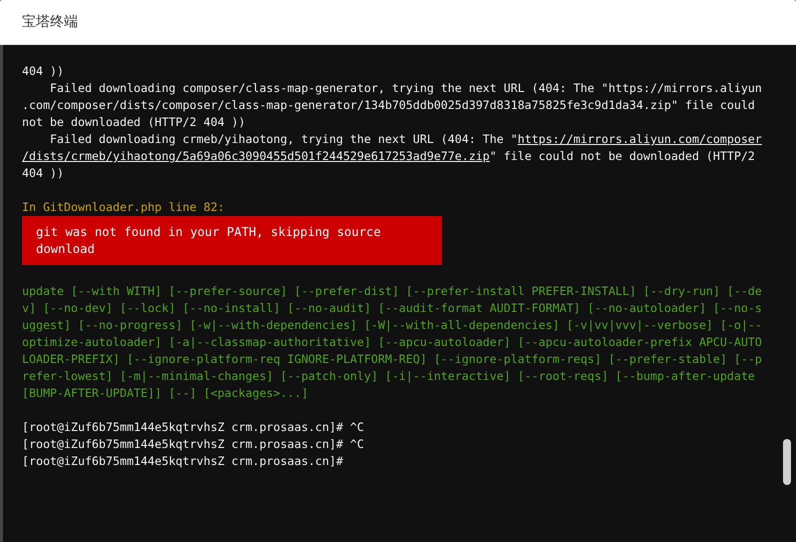 This screenshot has height=542, width=796. Describe the element at coordinates (389, 105) in the screenshot. I see `output-line: .com/composer/dists/composer/class-map-generator/134b705ddb0025d397d8318a75825fe3c9d1da34.zip" file could` at that location.